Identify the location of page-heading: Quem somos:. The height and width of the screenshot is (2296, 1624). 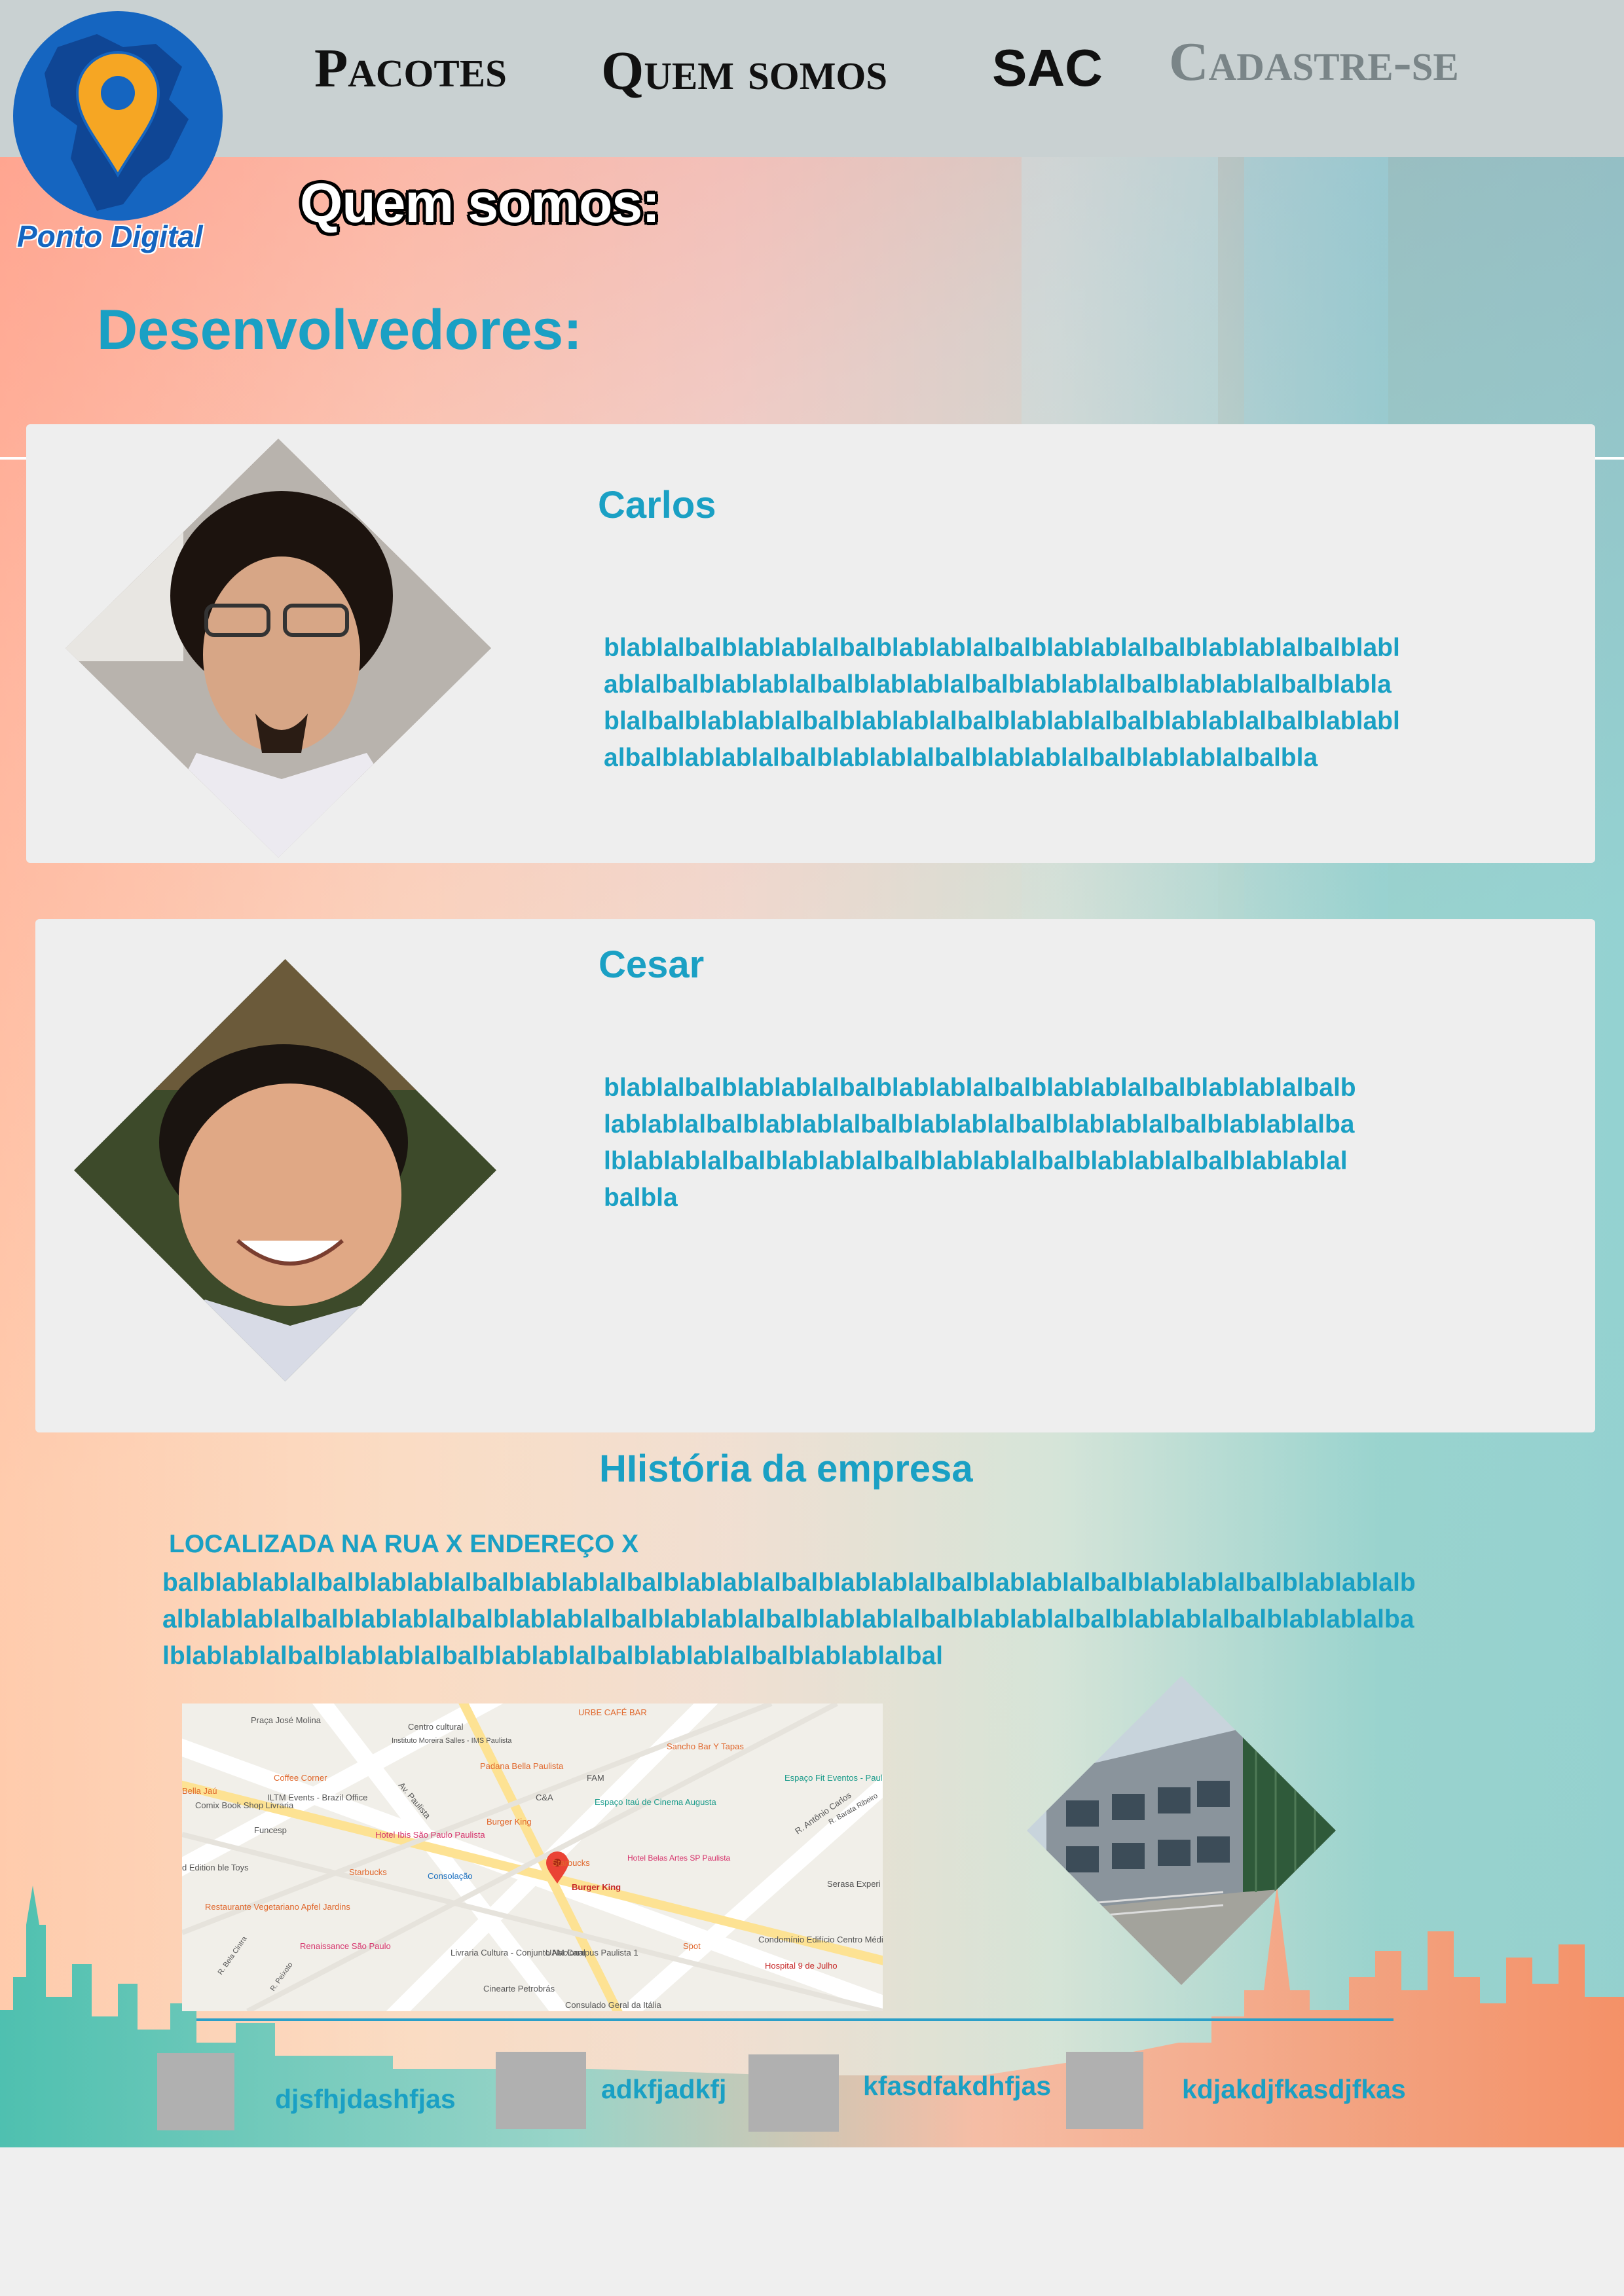
(480, 203).